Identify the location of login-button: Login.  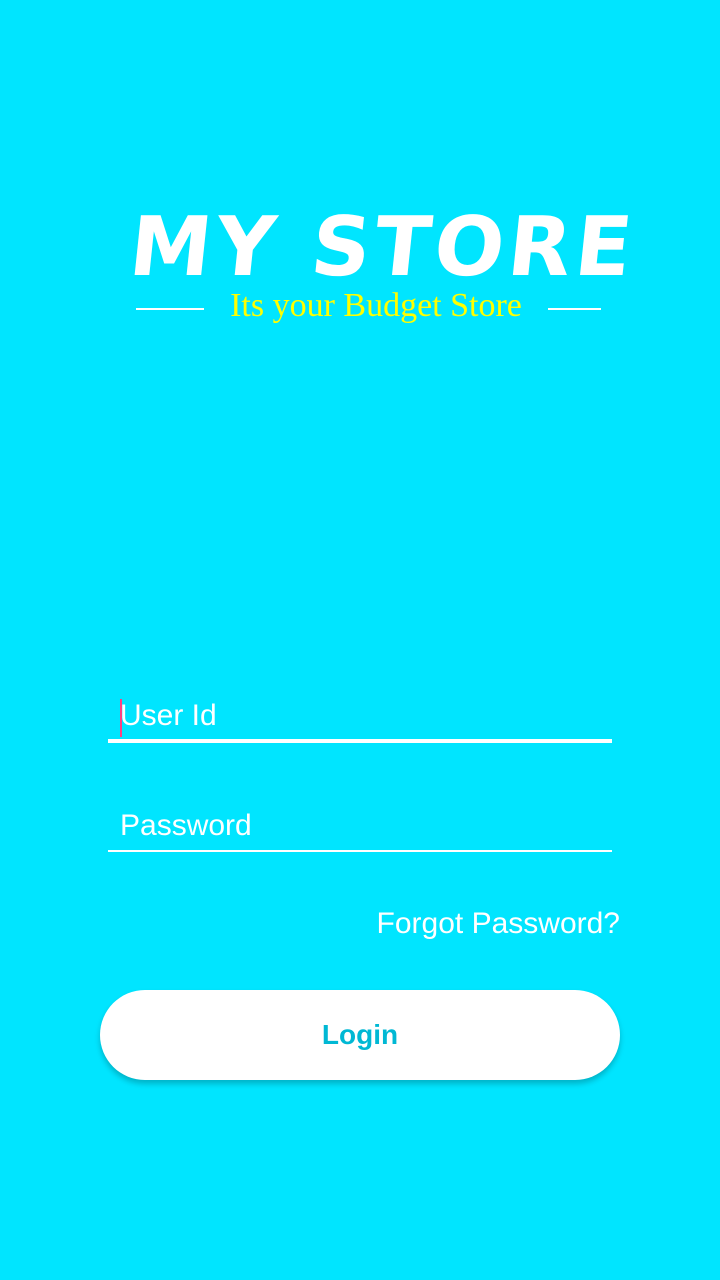
(360, 1035).